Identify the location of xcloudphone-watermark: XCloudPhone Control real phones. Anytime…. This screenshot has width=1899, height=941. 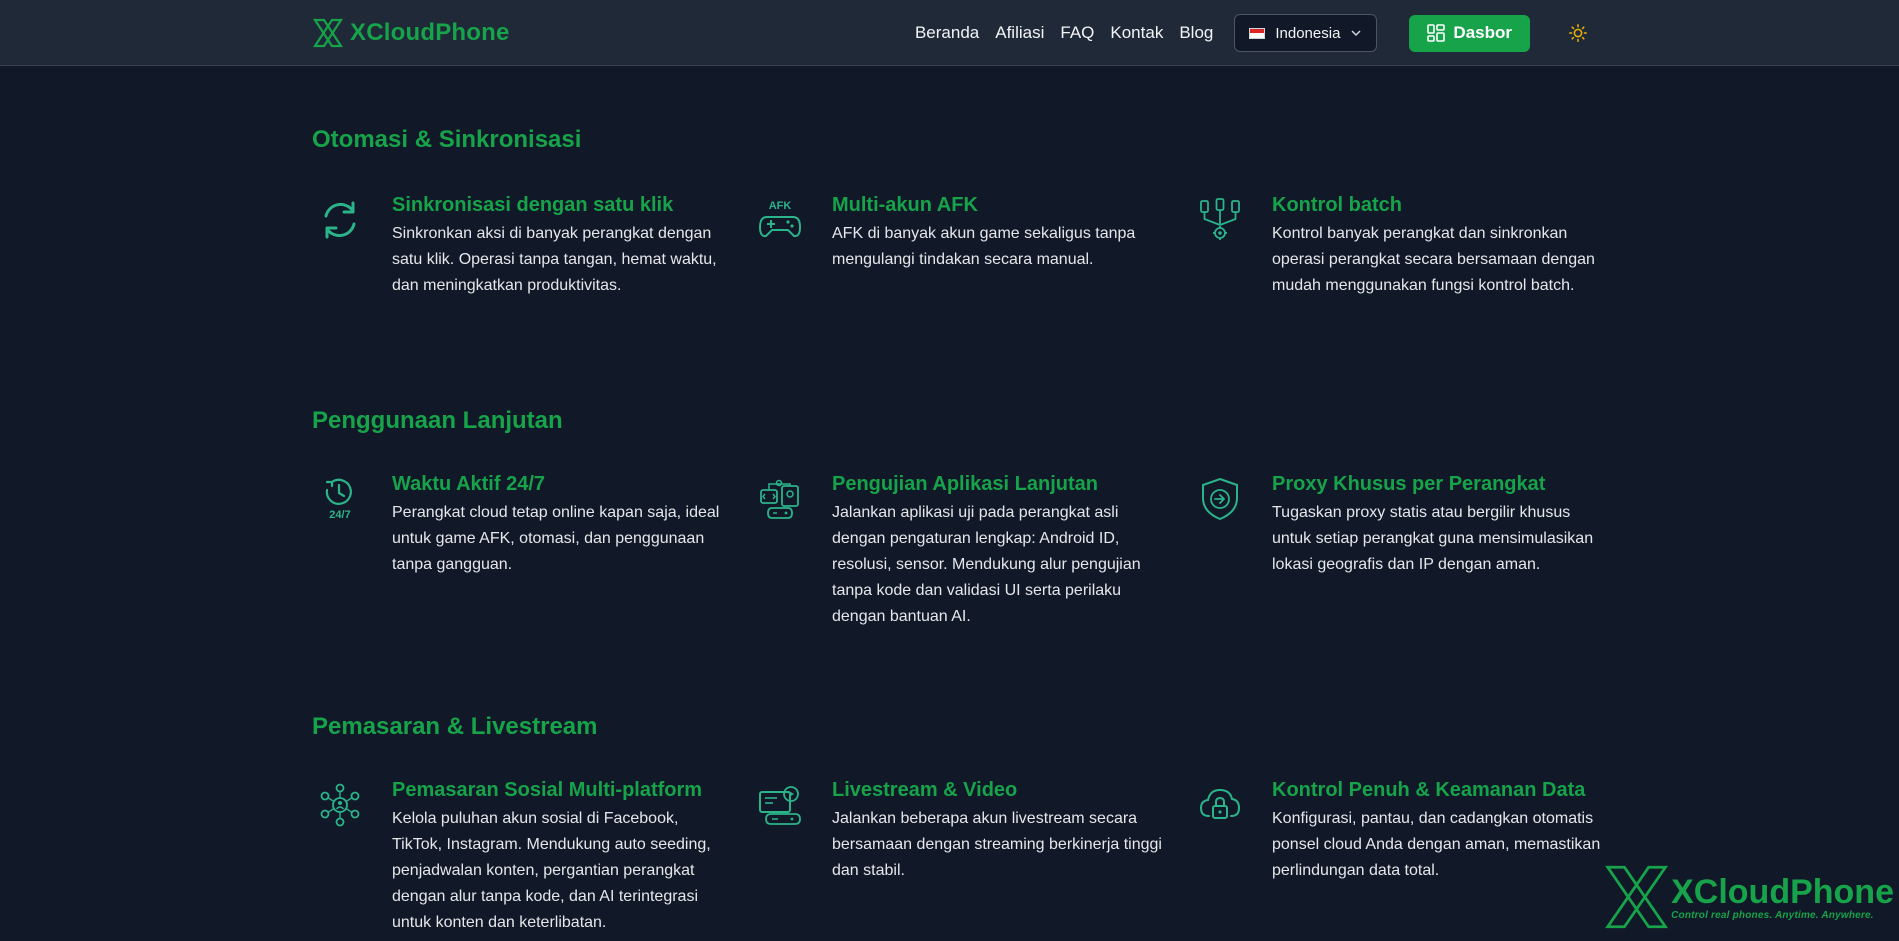
(1749, 897).